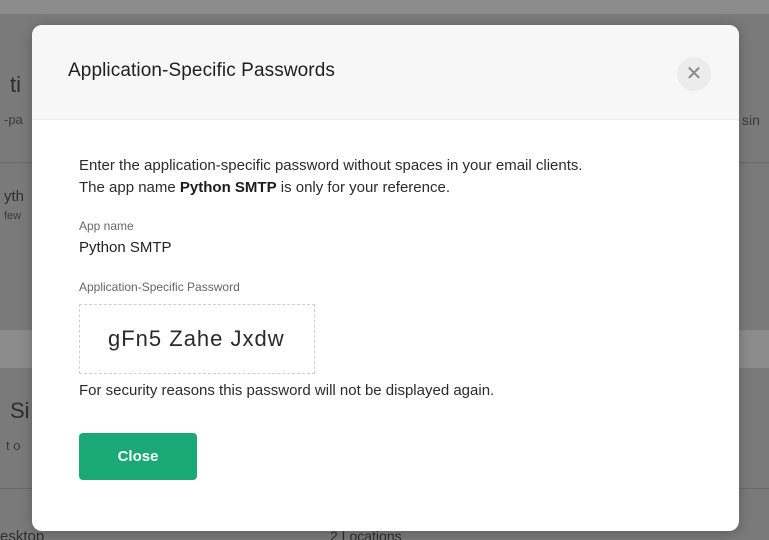 The image size is (769, 540). Describe the element at coordinates (106, 226) in the screenshot. I see `app-name-label: App name` at that location.